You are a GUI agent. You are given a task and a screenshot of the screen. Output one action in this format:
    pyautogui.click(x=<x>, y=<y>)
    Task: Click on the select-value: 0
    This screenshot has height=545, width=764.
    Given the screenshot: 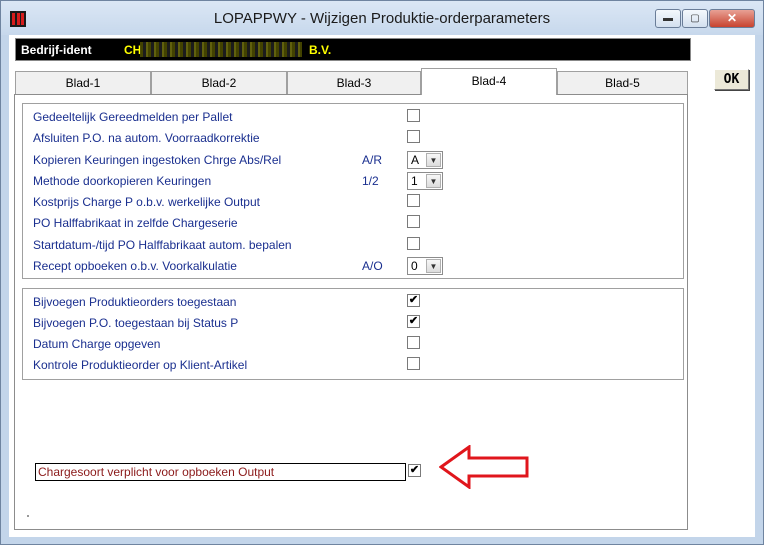 What is the action you would take?
    pyautogui.click(x=414, y=266)
    